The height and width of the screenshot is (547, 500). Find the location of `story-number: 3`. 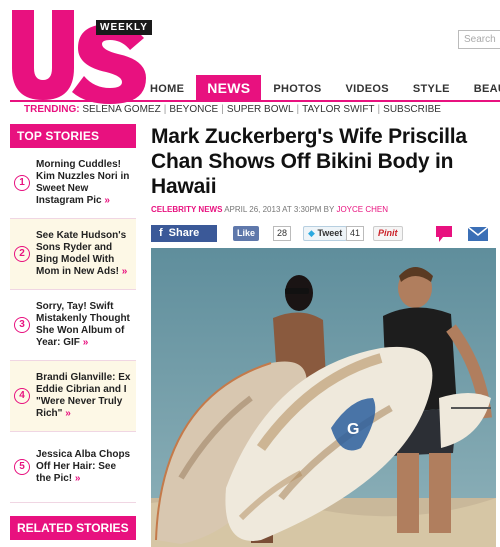

story-number: 3 is located at coordinates (22, 325).